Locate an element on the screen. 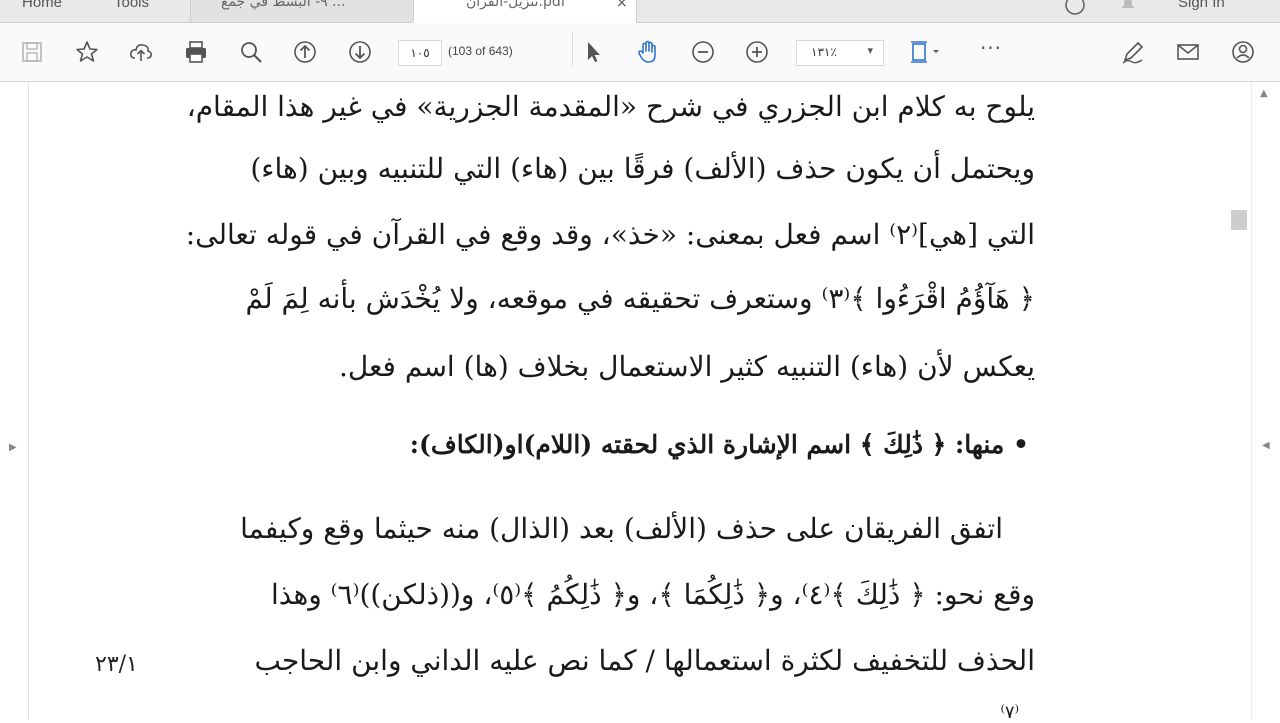 This screenshot has height=723, width=1280. chevron-down-icon: ▾ is located at coordinates (870, 50).